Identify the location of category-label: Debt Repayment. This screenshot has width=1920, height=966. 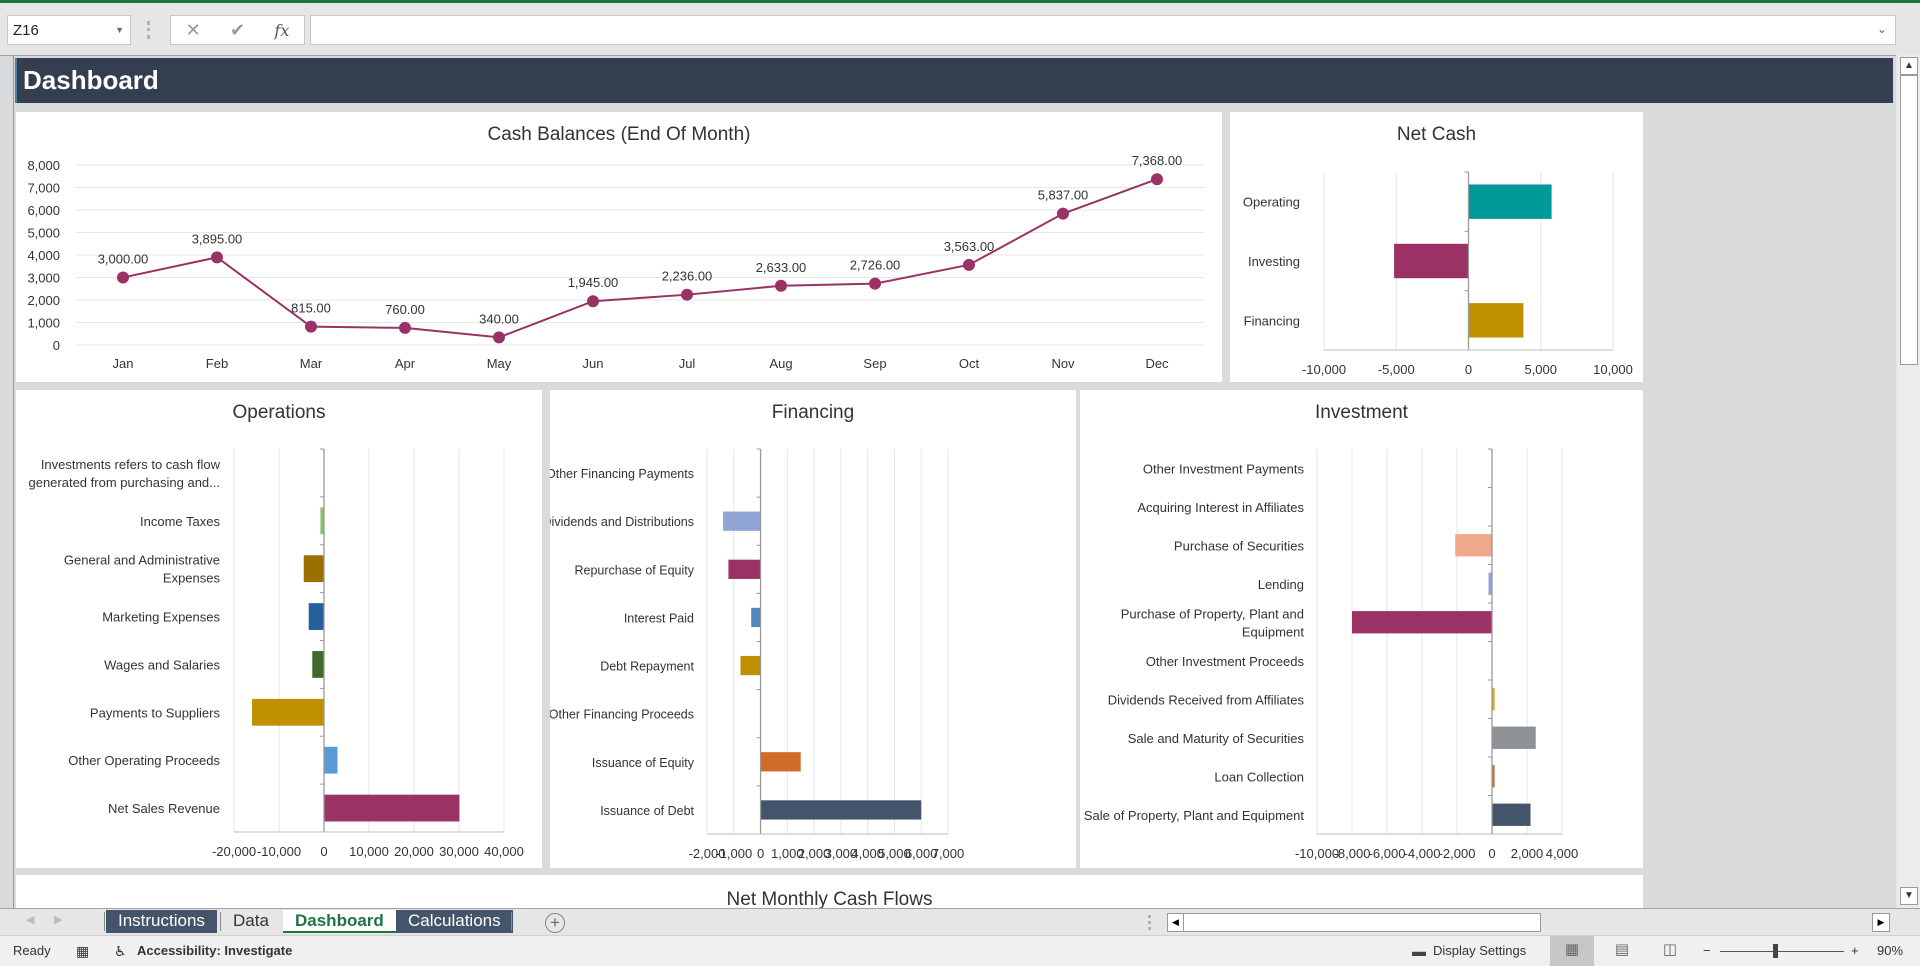
(647, 667).